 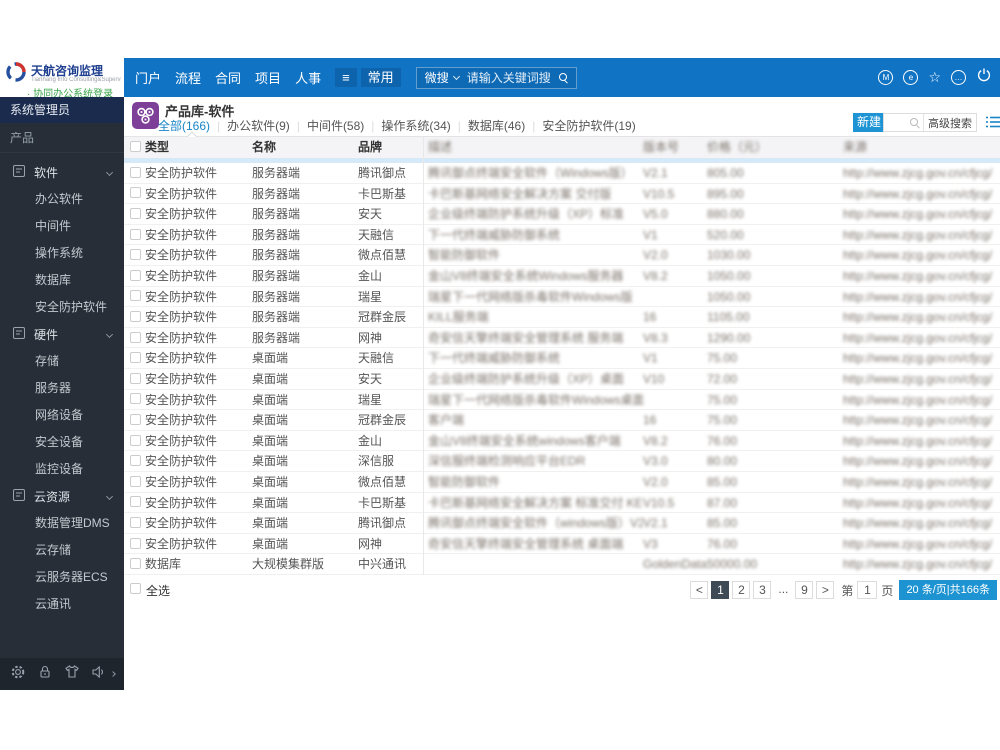 What do you see at coordinates (268, 77) in the screenshot?
I see `nav-item: 项目` at bounding box center [268, 77].